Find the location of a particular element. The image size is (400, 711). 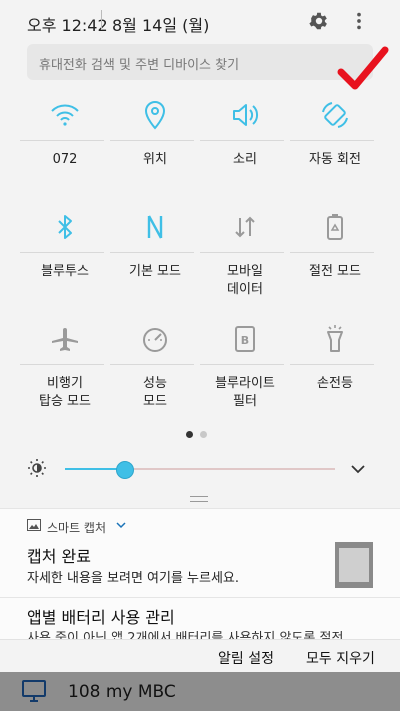

tile-location: 위치 is located at coordinates (155, 144).